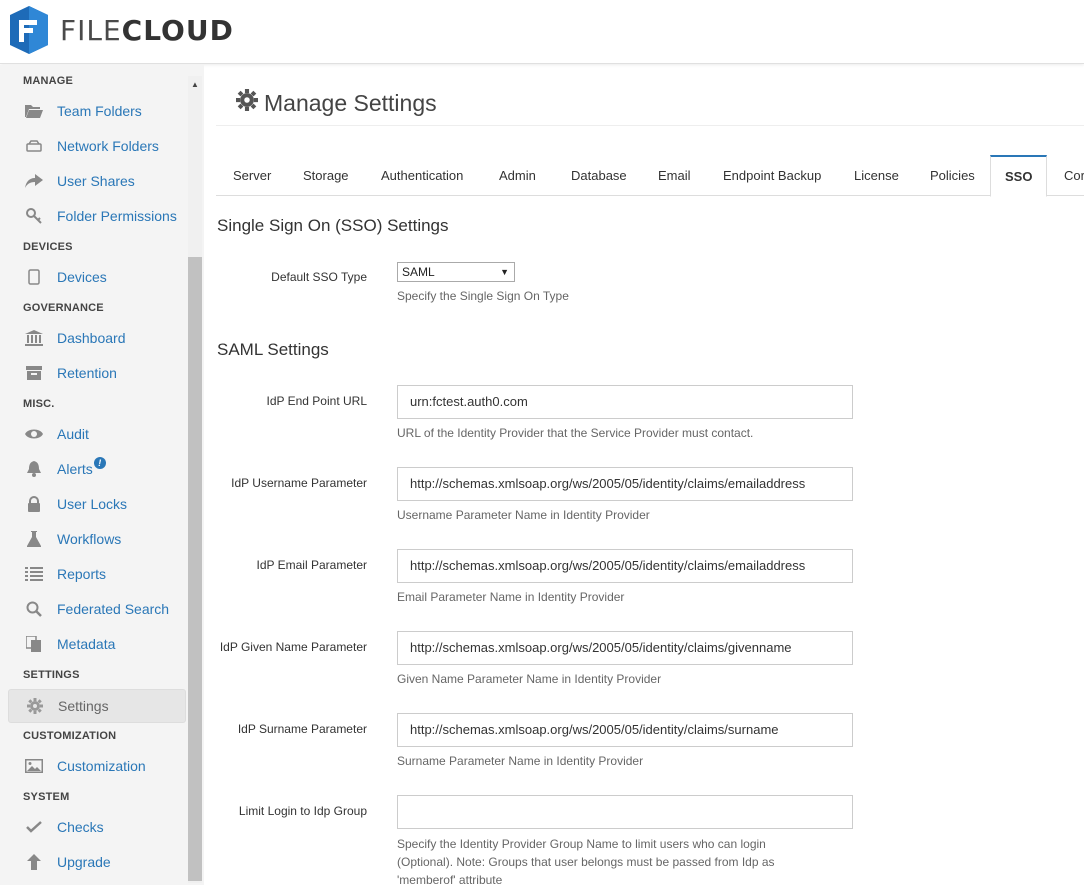 Image resolution: width=1084 pixels, height=889 pixels. What do you see at coordinates (34, 766) in the screenshot?
I see `image-icon` at bounding box center [34, 766].